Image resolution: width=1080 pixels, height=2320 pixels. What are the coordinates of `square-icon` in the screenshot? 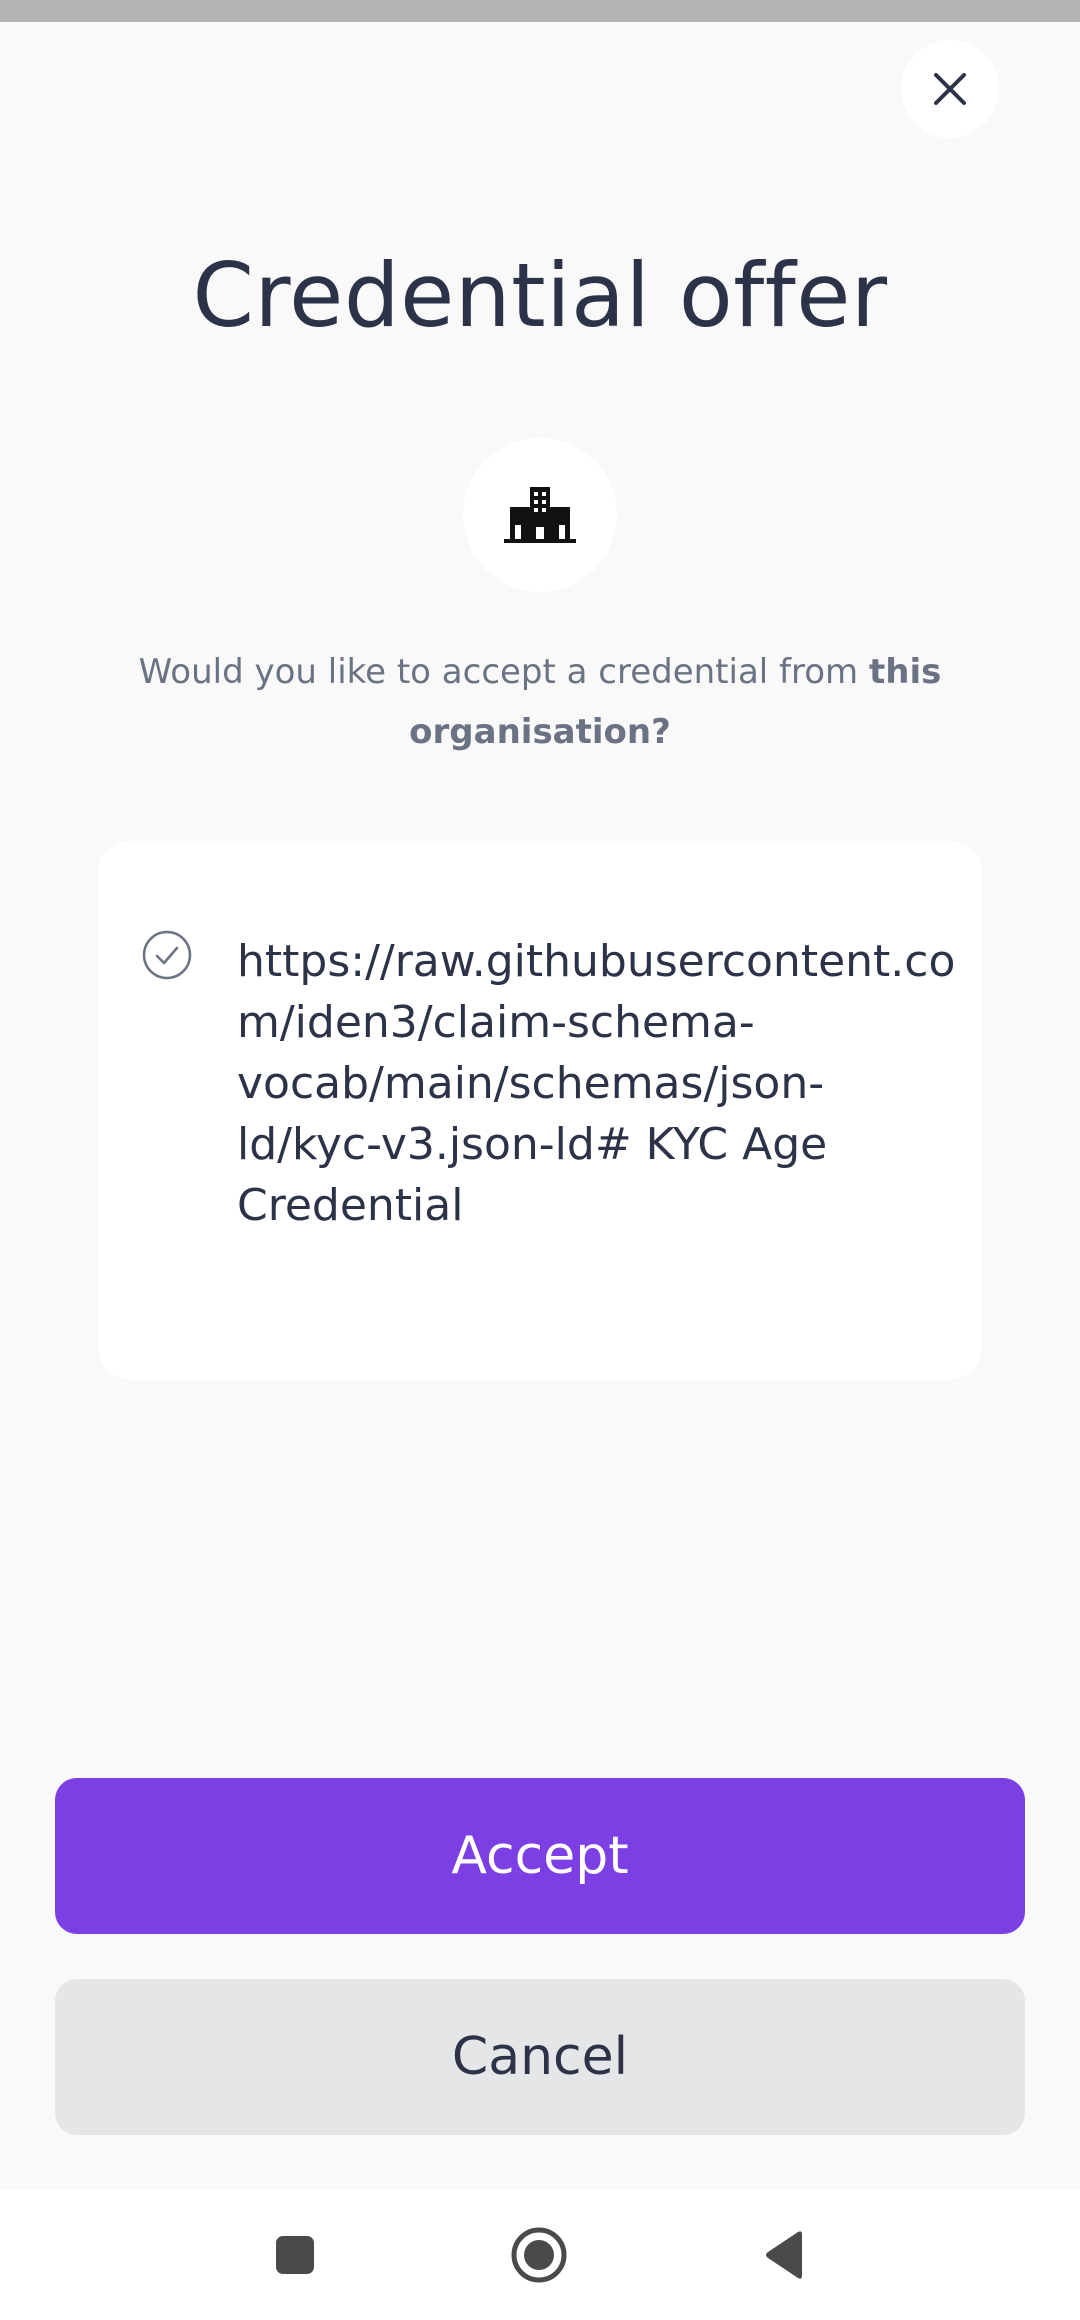 It's located at (295, 2255).